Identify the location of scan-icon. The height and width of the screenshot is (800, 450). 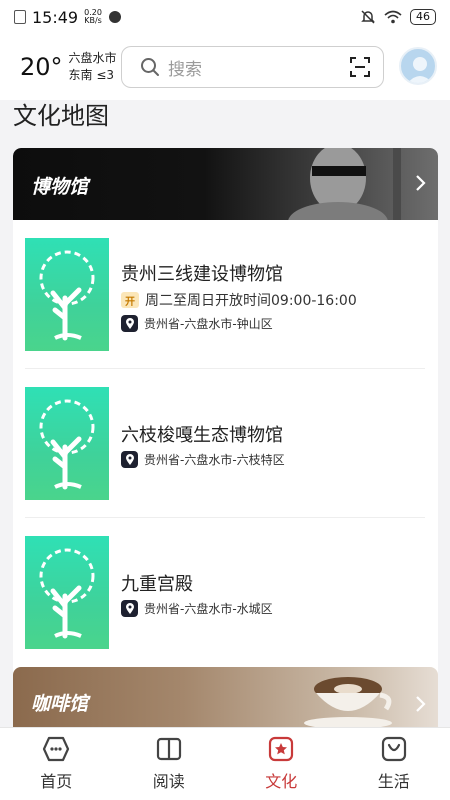
(360, 67).